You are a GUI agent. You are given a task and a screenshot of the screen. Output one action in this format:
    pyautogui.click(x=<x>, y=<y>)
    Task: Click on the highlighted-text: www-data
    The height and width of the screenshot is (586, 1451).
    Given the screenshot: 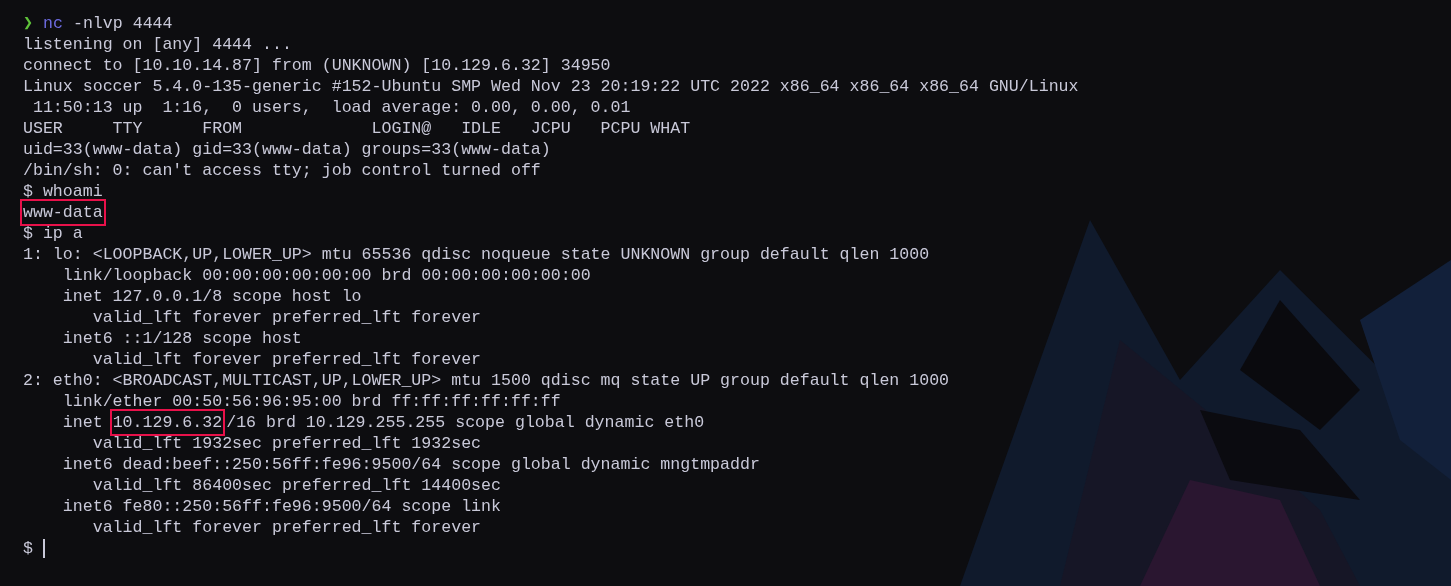 What is the action you would take?
    pyautogui.click(x=63, y=212)
    